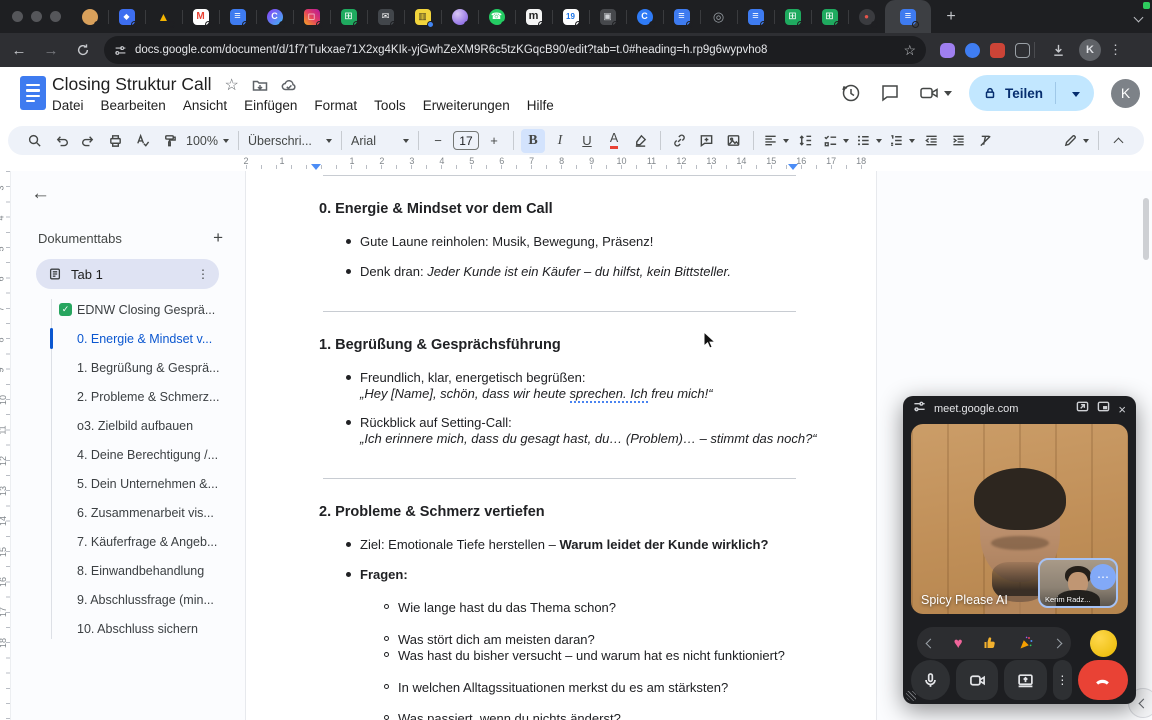 The image size is (1152, 720). I want to click on increase-indent-icon, so click(959, 141).